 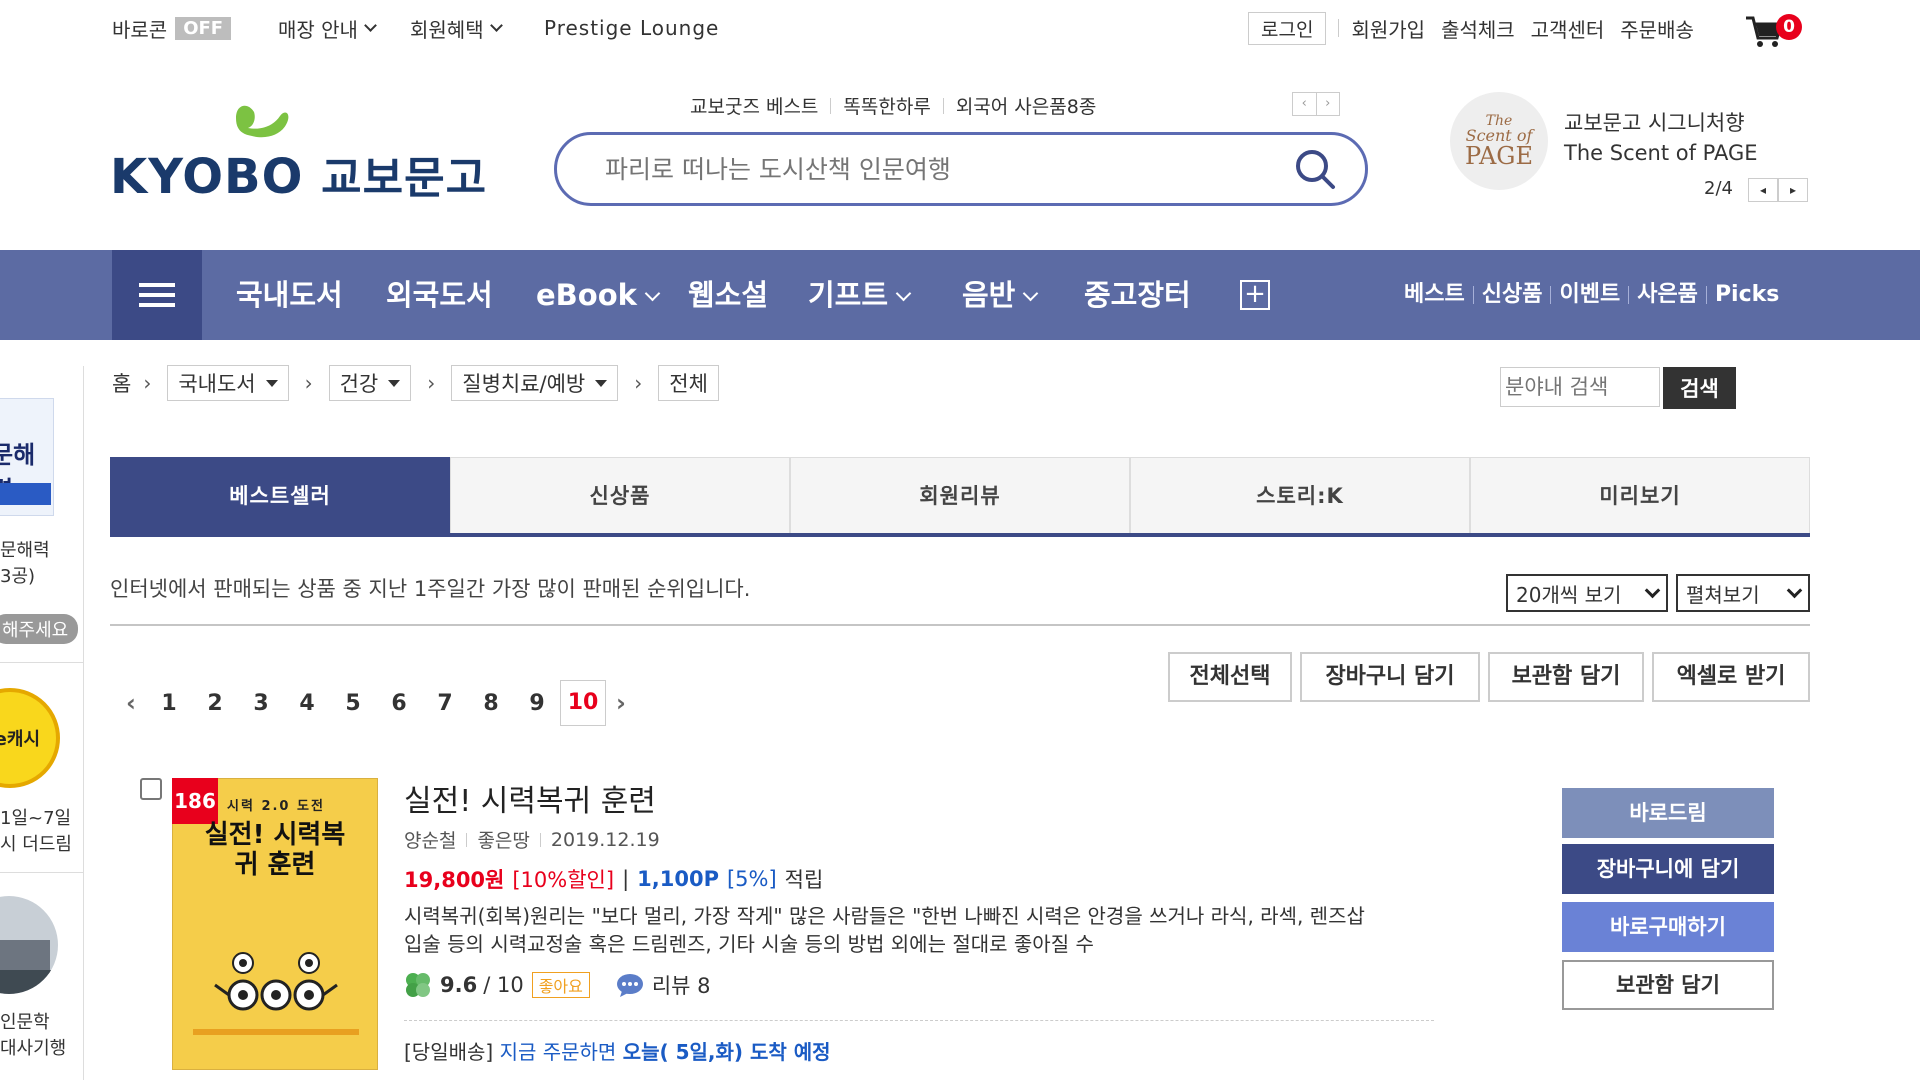 I want to click on nav-web-novel: 웹소설, so click(x=728, y=295).